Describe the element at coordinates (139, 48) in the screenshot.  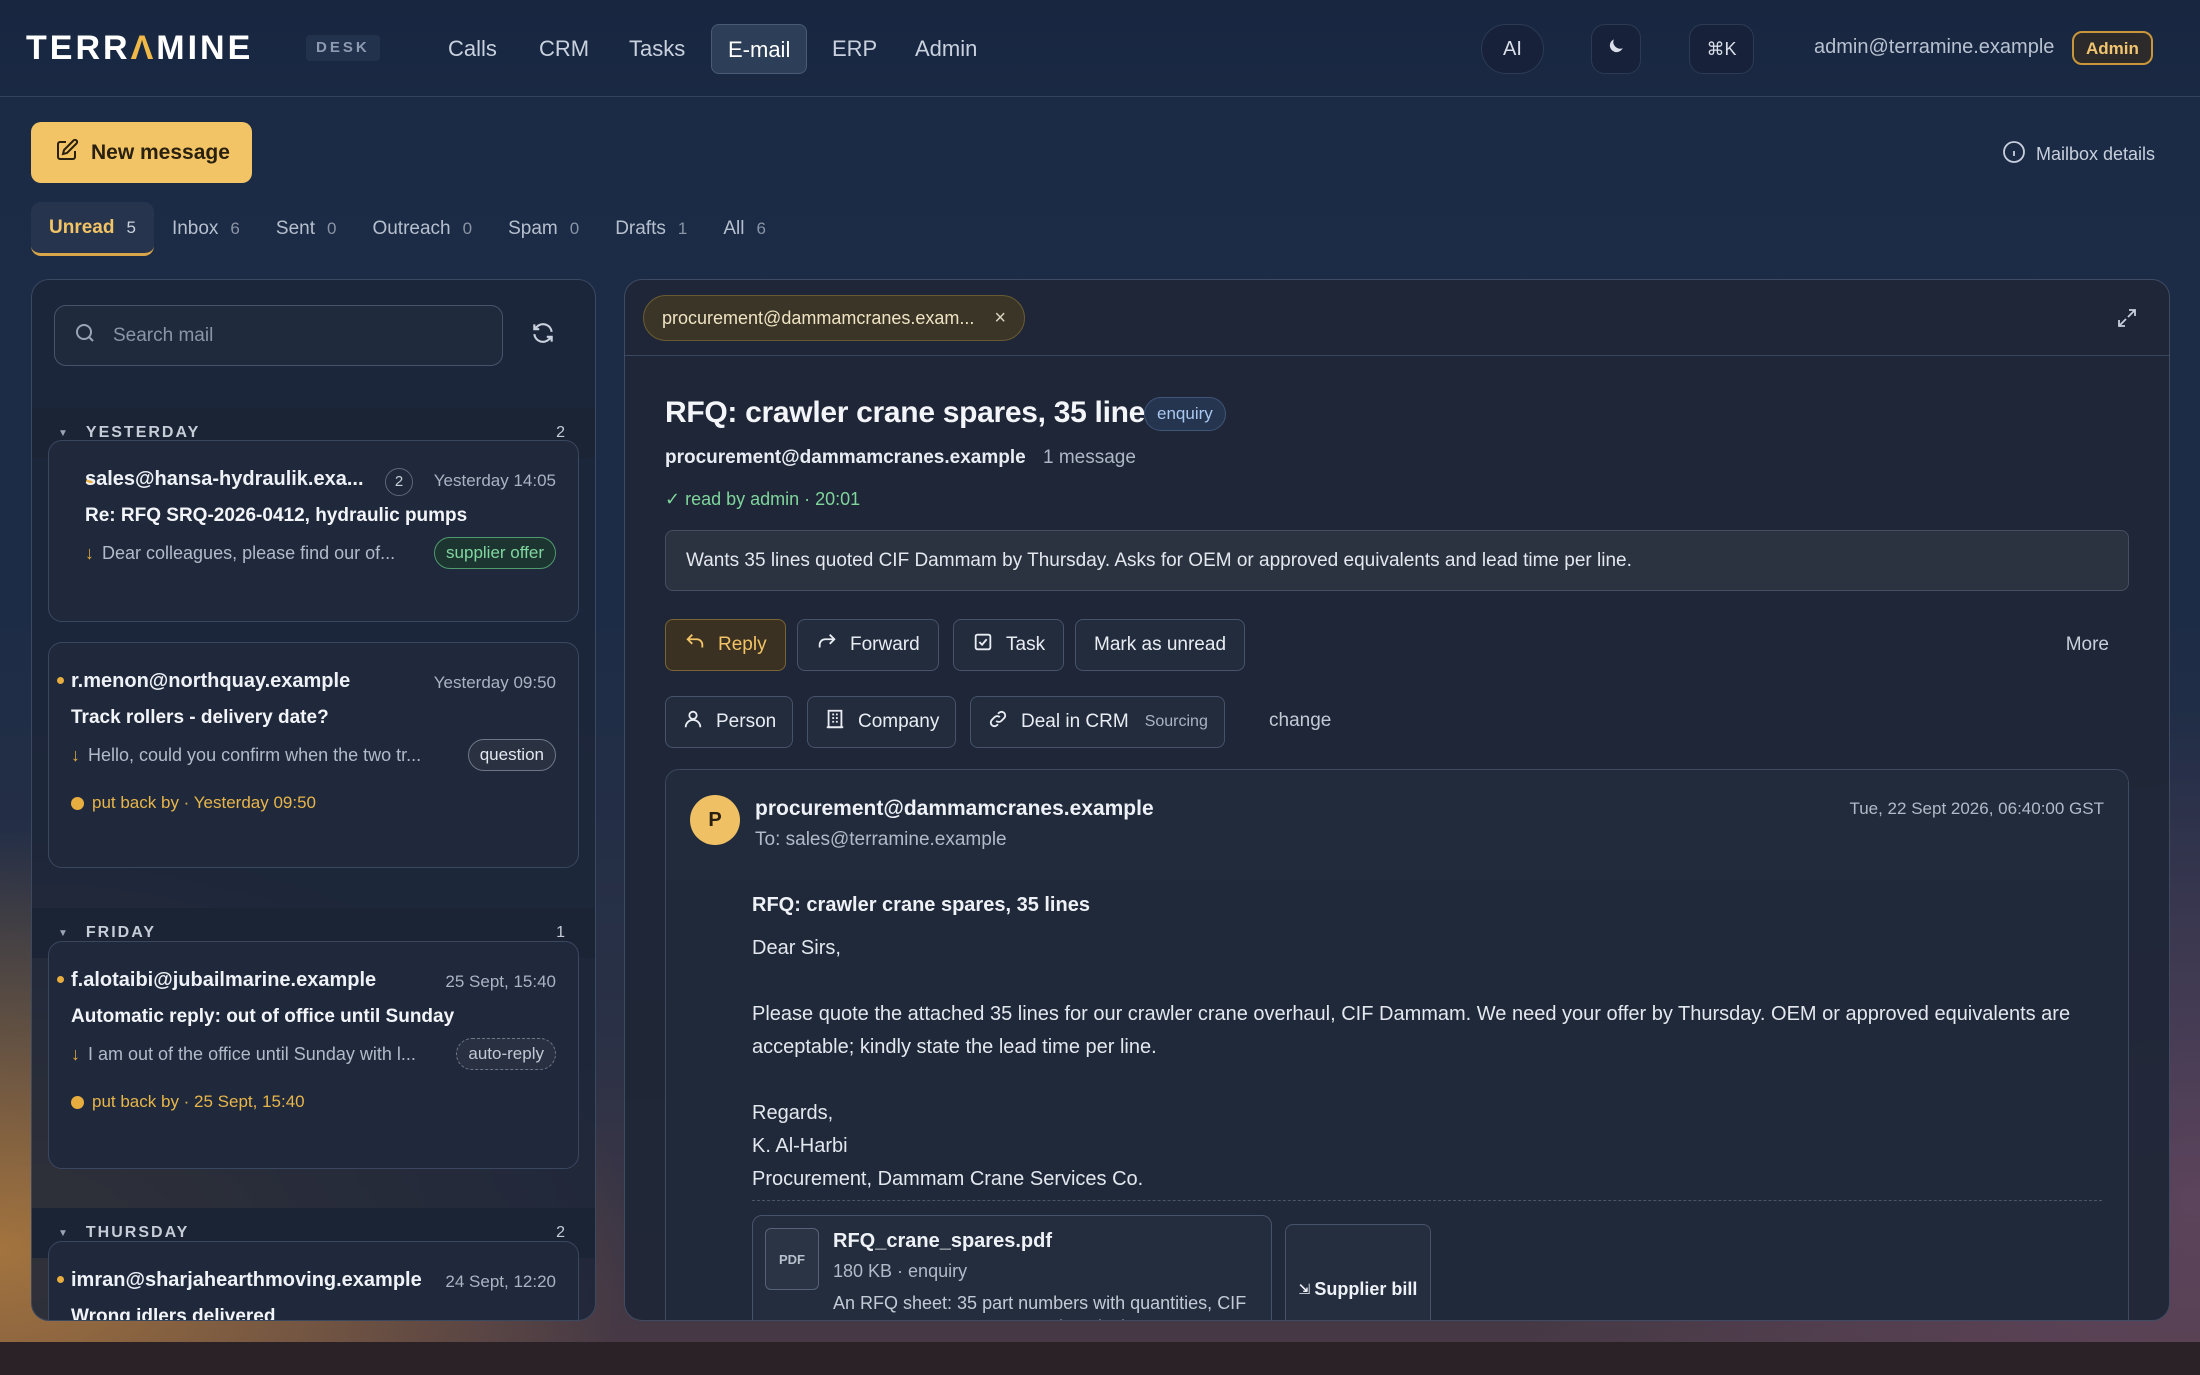
I see `app-logo: TERRΛMINE` at that location.